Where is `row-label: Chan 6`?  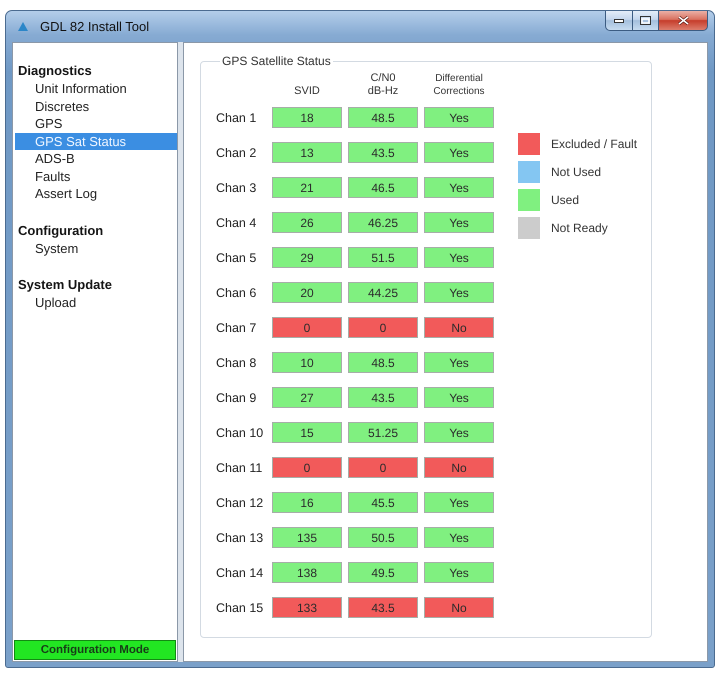
row-label: Chan 6 is located at coordinates (237, 293).